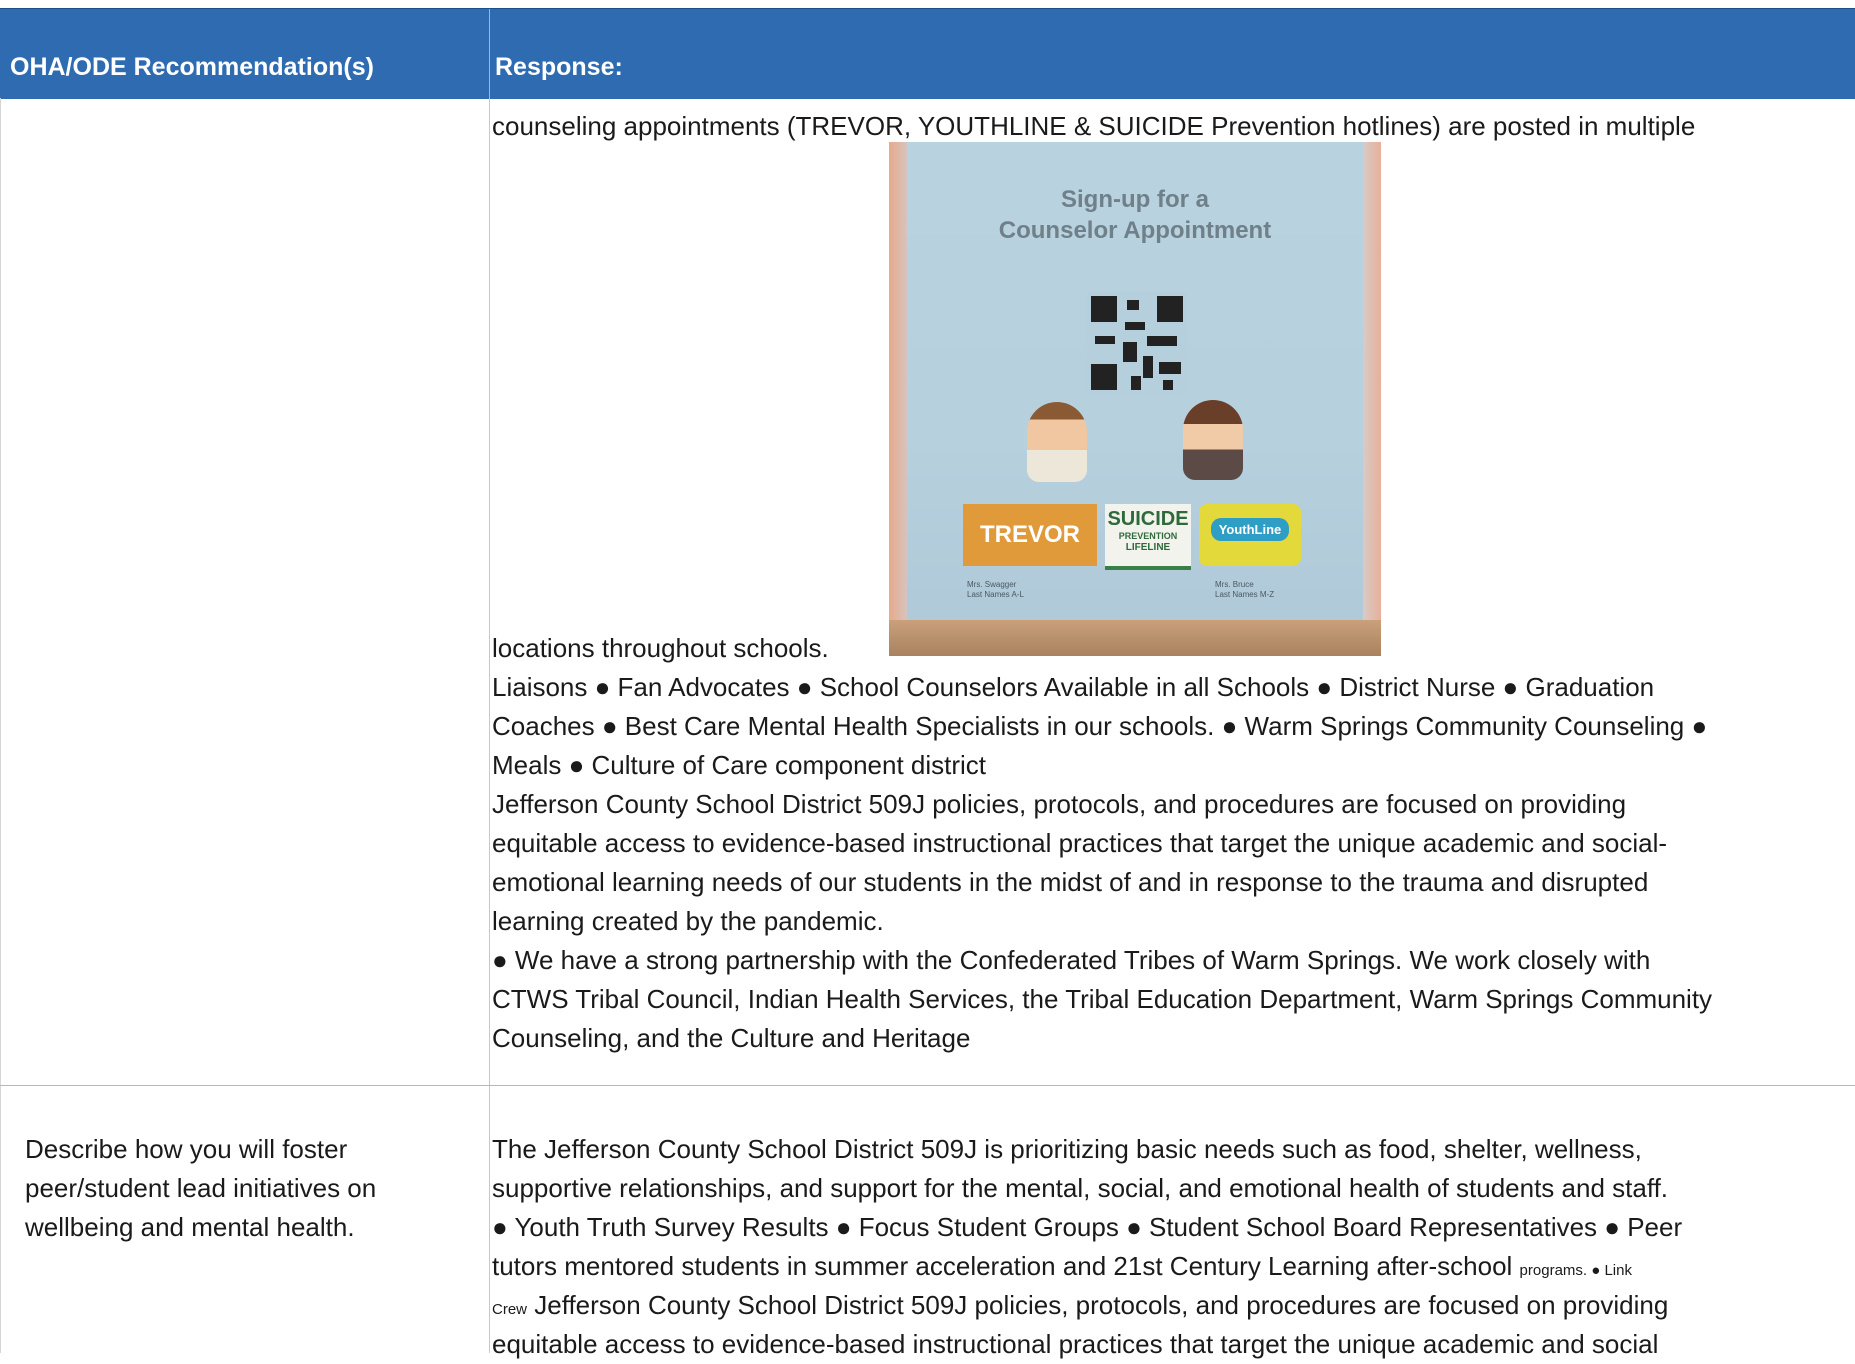 The width and height of the screenshot is (1855, 1364). What do you see at coordinates (510, 1309) in the screenshot?
I see `row2-small-text-segment: Crew` at bounding box center [510, 1309].